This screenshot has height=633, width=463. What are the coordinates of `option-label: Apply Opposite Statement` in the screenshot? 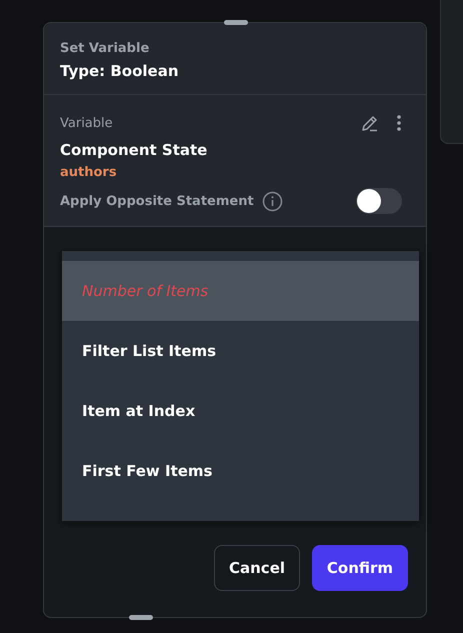 It's located at (157, 201).